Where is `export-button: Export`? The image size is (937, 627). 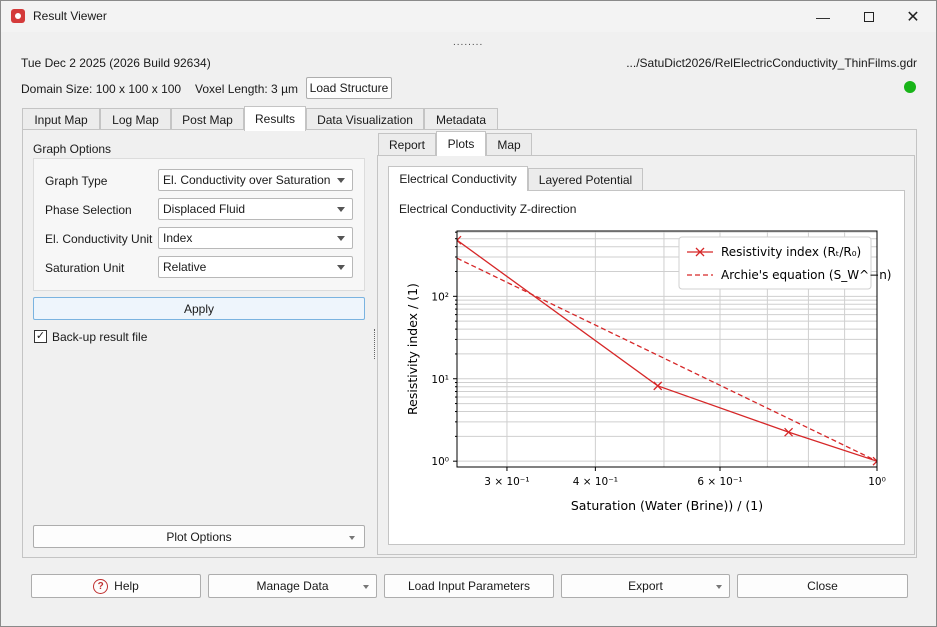
export-button: Export is located at coordinates (645, 586).